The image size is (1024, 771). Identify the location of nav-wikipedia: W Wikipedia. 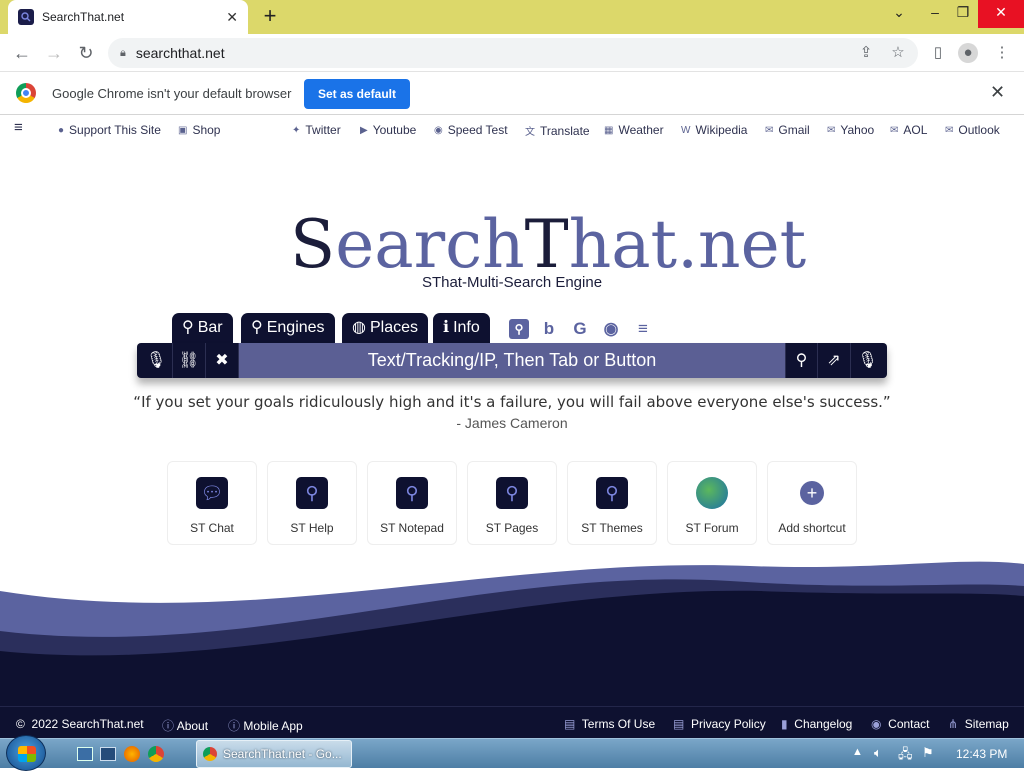
(714, 130).